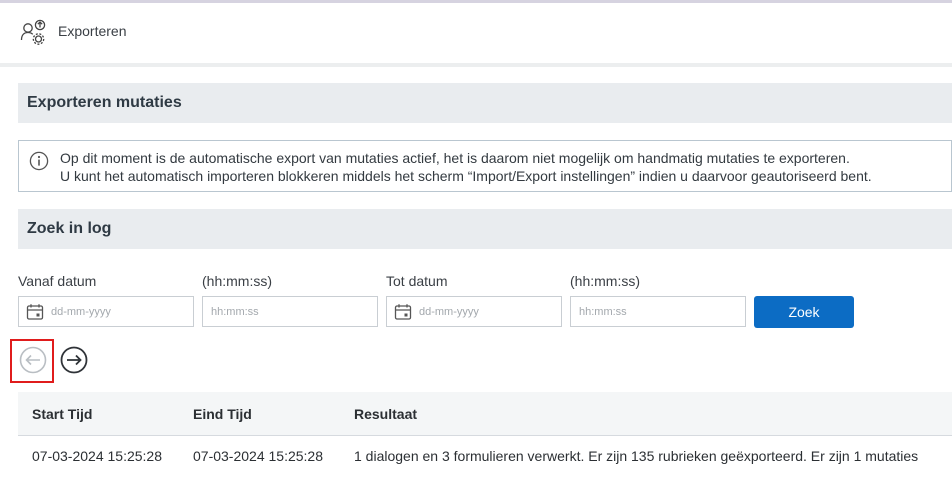  Describe the element at coordinates (104, 102) in the screenshot. I see `section-title-export: Exporteren mutaties` at that location.